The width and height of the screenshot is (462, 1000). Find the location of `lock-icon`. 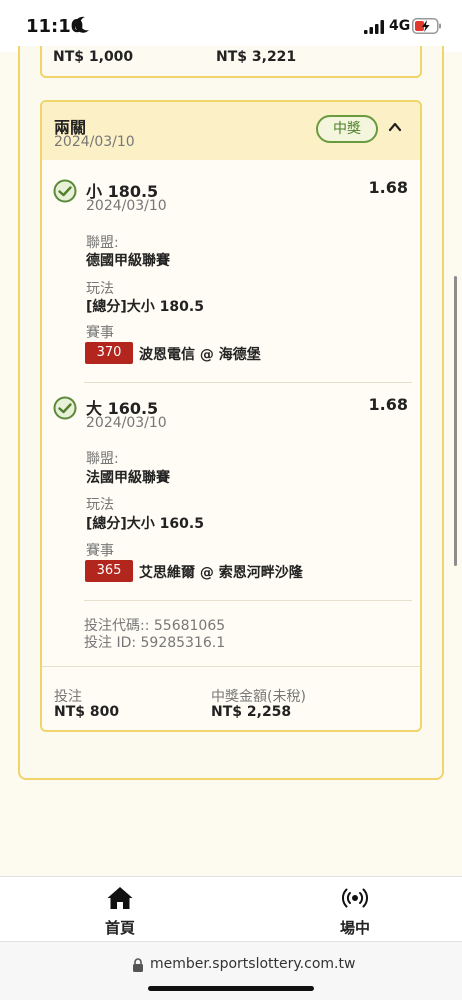

lock-icon is located at coordinates (138, 965).